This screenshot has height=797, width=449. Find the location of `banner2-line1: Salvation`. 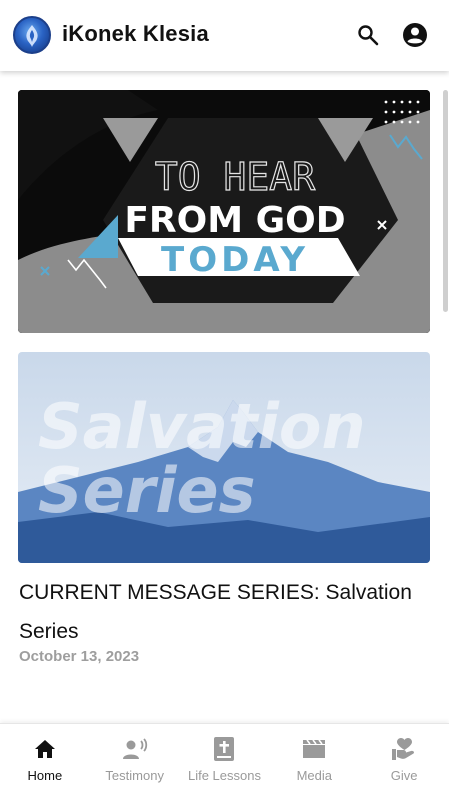

banner2-line1: Salvation is located at coordinates (202, 426).